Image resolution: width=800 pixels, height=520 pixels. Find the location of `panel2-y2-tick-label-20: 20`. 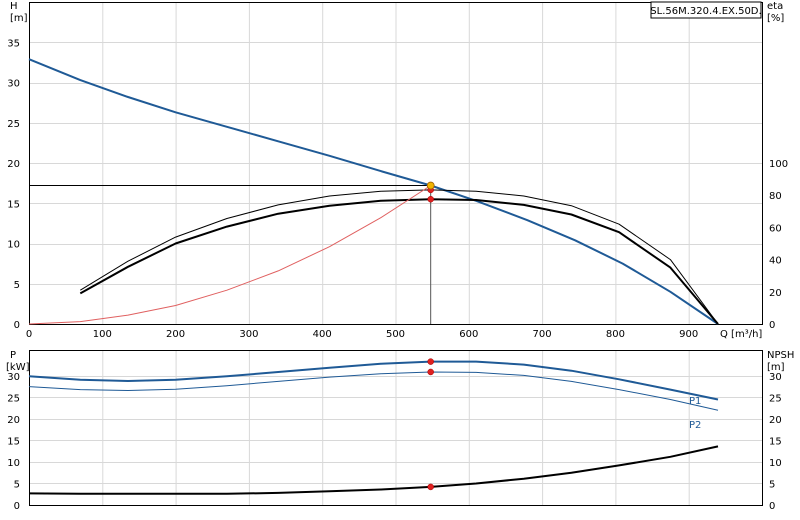

panel2-y2-tick-label-20: 20 is located at coordinates (775, 420).